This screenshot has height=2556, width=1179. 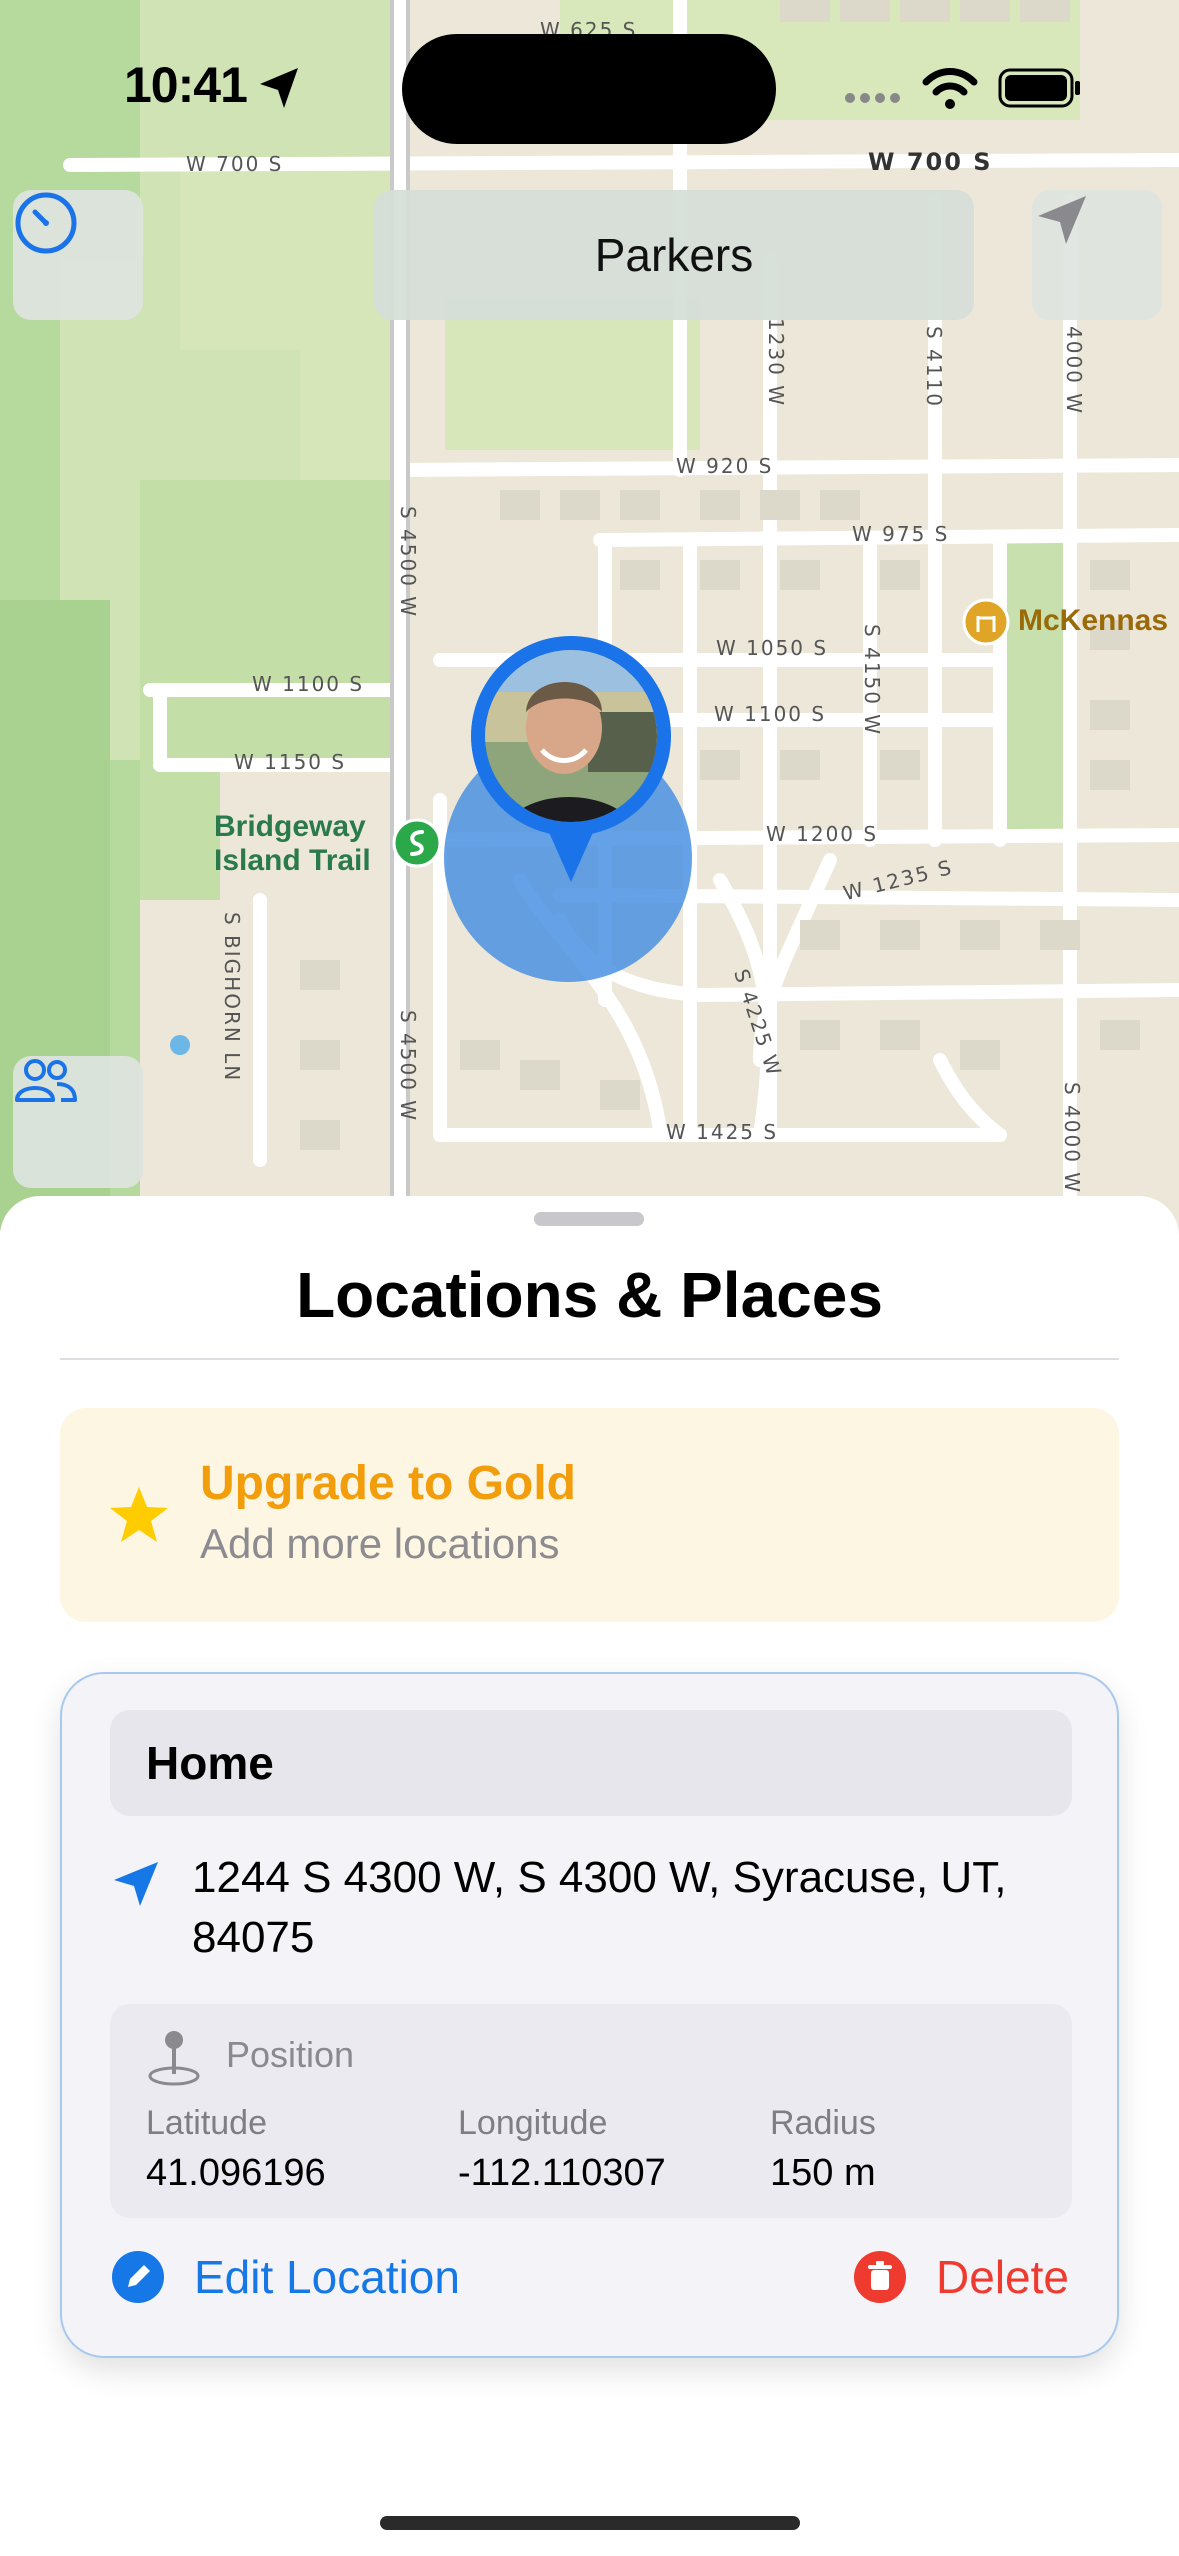 What do you see at coordinates (139, 1514) in the screenshot?
I see `star-icon` at bounding box center [139, 1514].